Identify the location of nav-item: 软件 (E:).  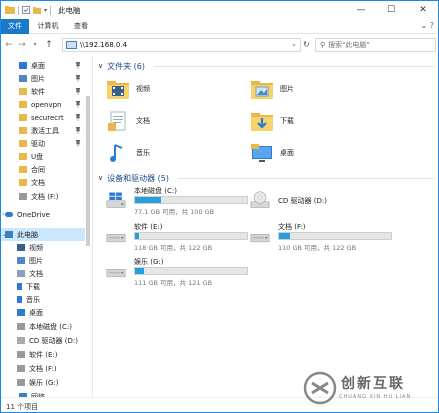
(43, 354).